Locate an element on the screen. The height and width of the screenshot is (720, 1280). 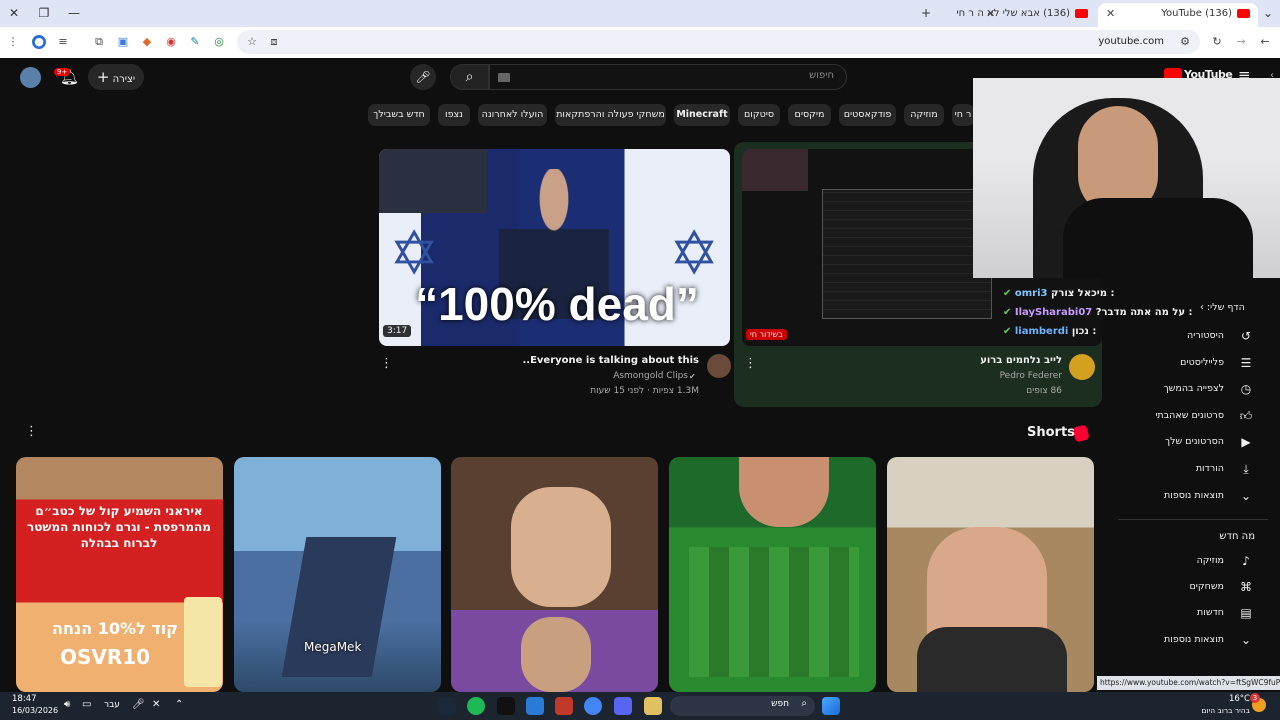
sidebar-item-your-videos: ▶ הסרטונים שלך is located at coordinates (1190, 443).